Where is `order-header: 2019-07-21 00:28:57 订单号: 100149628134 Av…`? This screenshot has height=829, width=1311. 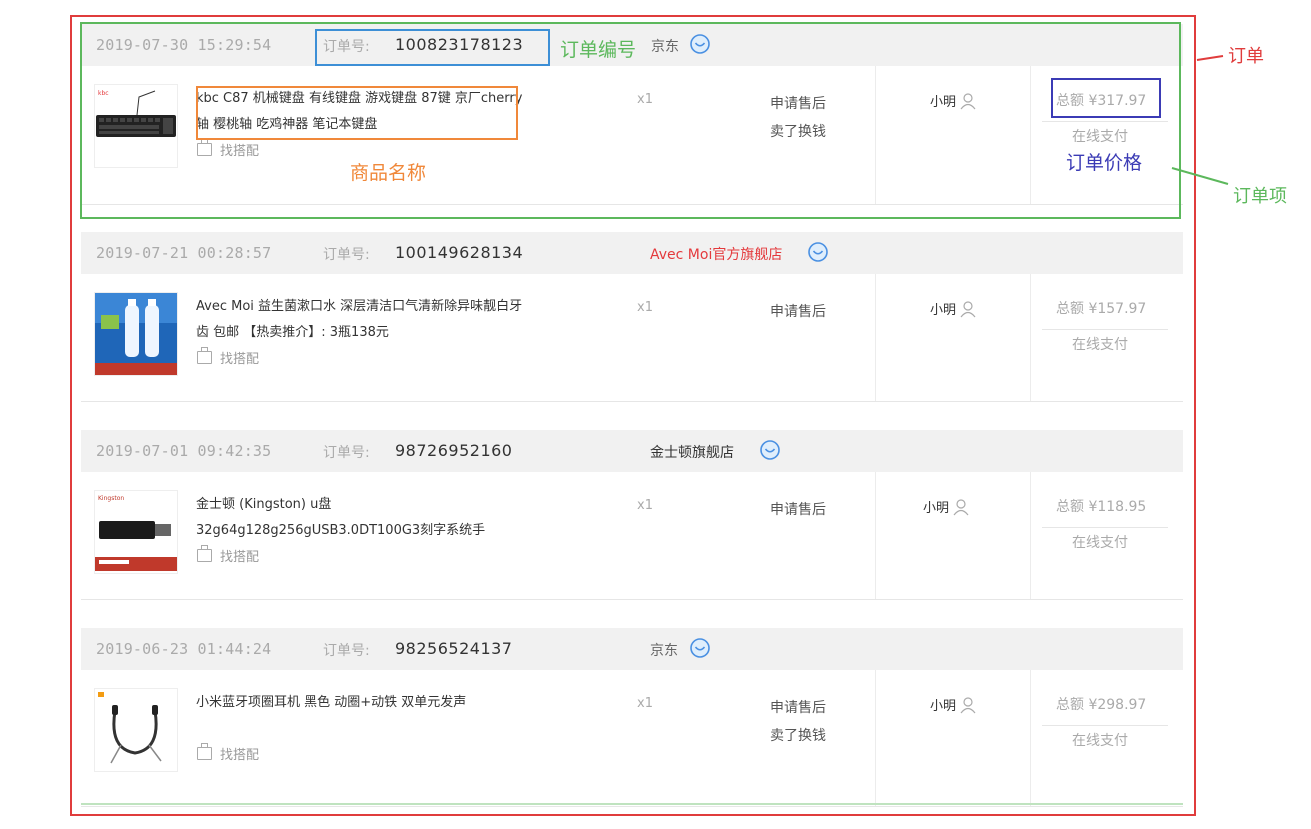 order-header: 2019-07-21 00:28:57 订单号: 100149628134 Av… is located at coordinates (632, 253).